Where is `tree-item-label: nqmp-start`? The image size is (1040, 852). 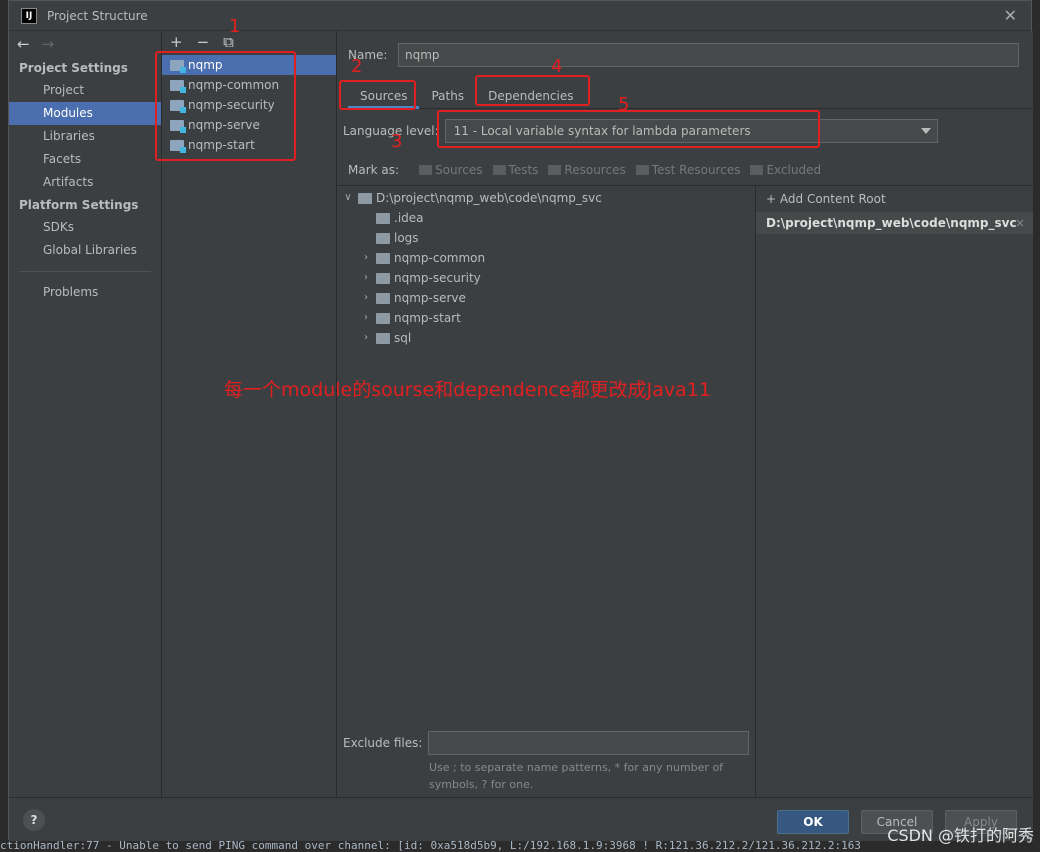
tree-item-label: nqmp-start is located at coordinates (427, 318).